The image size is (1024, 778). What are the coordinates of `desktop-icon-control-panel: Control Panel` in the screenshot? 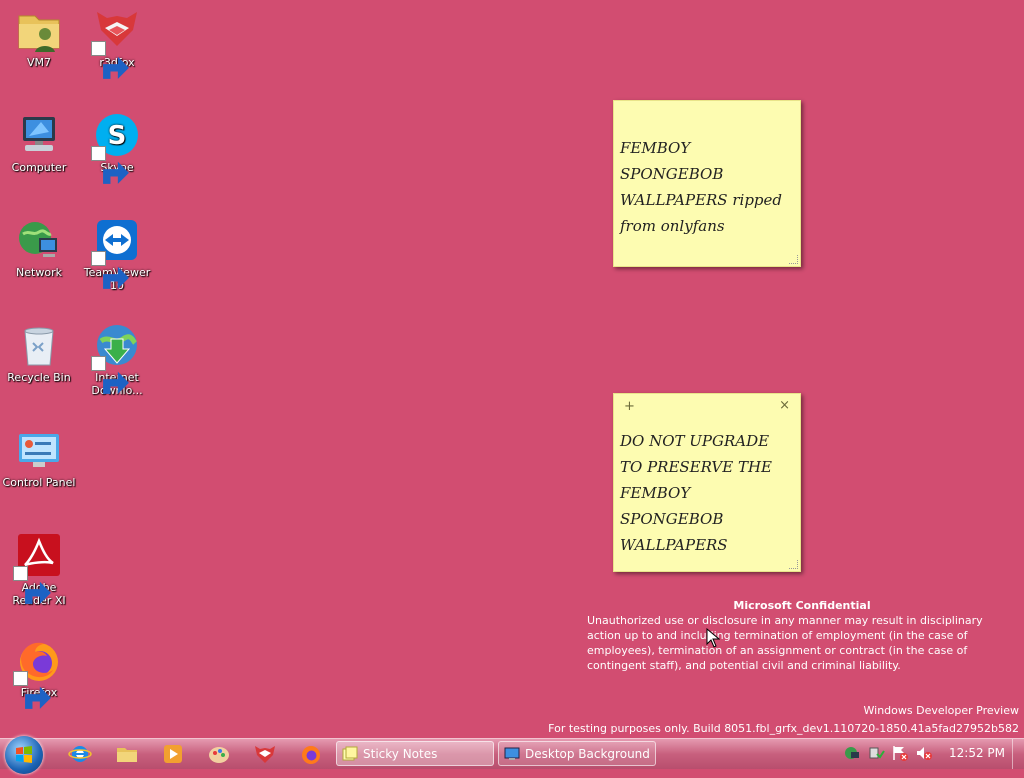 It's located at (39, 454).